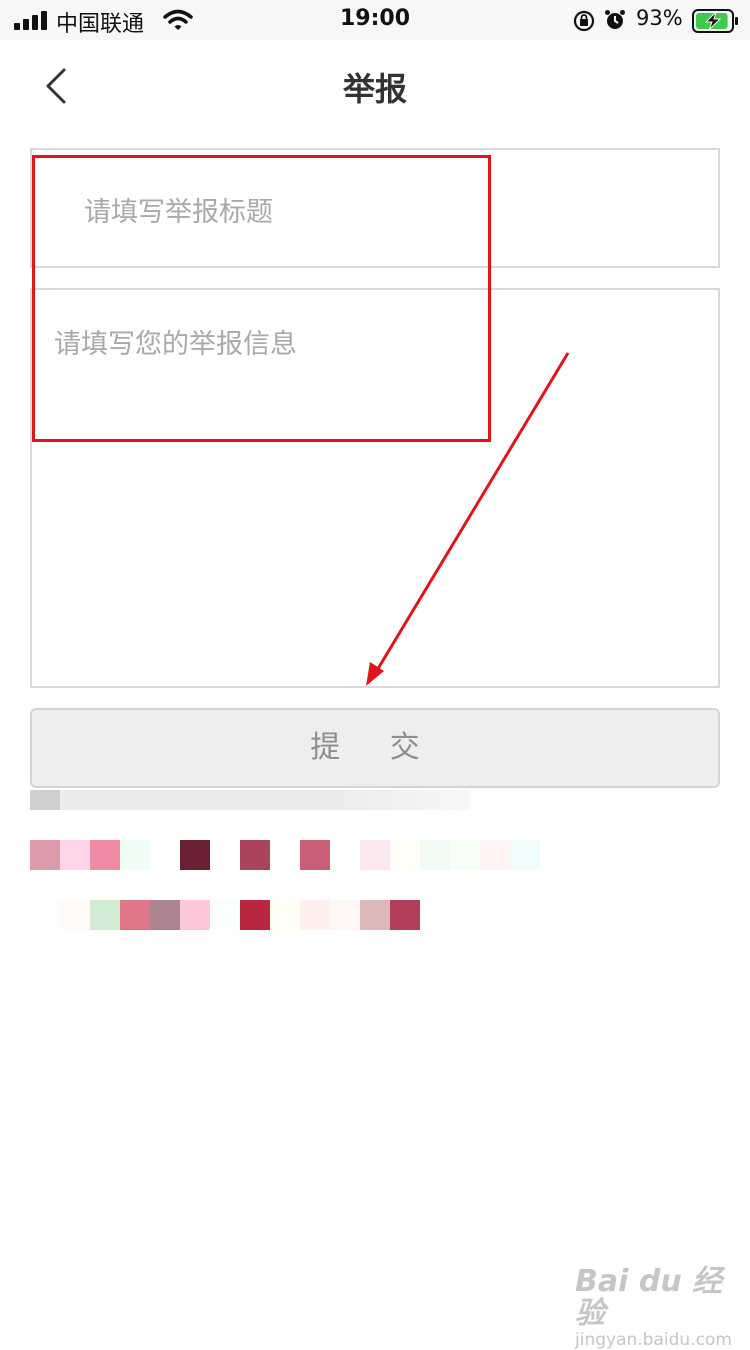 The width and height of the screenshot is (750, 1350). What do you see at coordinates (175, 344) in the screenshot?
I see `report-info-placeholder: 请填写您的举报信息` at bounding box center [175, 344].